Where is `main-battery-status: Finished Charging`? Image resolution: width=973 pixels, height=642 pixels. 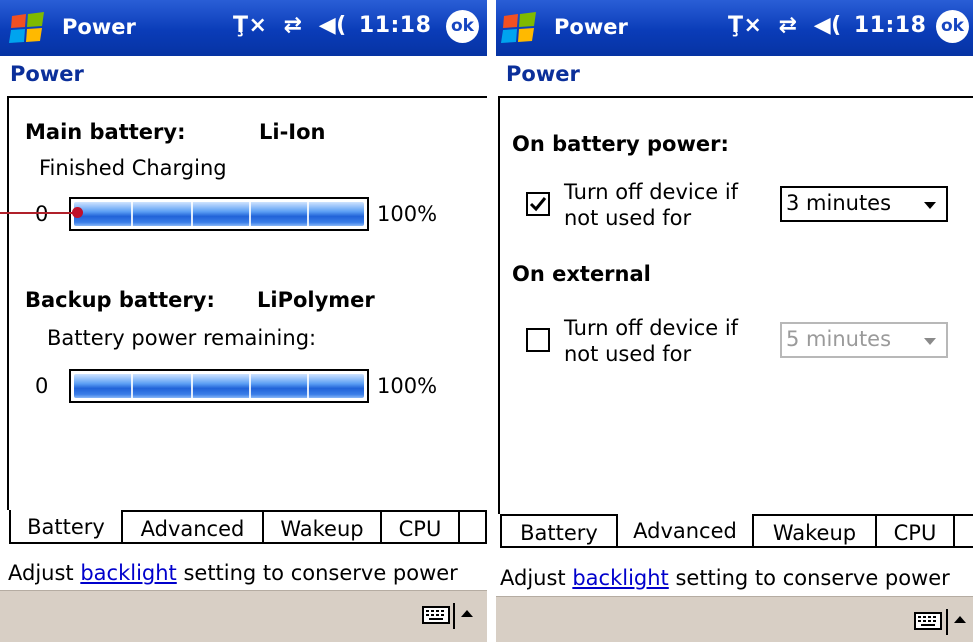
main-battery-status: Finished Charging is located at coordinates (133, 168).